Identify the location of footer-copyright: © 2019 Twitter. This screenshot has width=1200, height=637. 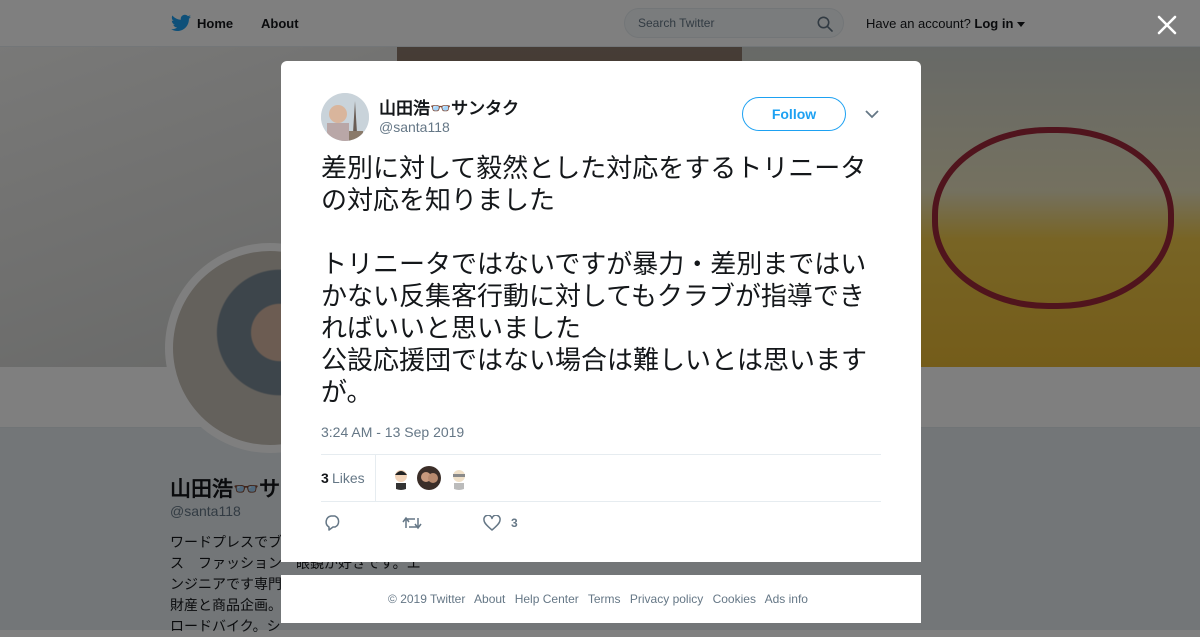
(427, 599).